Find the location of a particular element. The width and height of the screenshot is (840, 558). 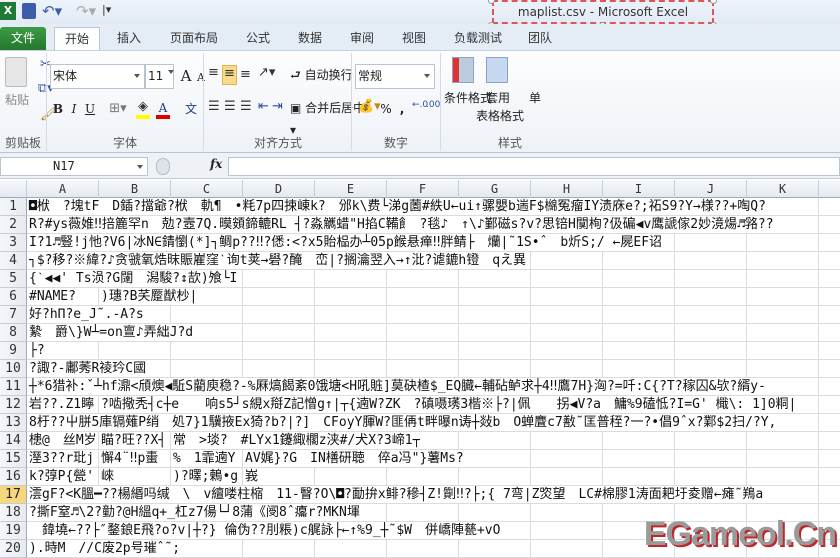

row-header: 14 is located at coordinates (13, 441).